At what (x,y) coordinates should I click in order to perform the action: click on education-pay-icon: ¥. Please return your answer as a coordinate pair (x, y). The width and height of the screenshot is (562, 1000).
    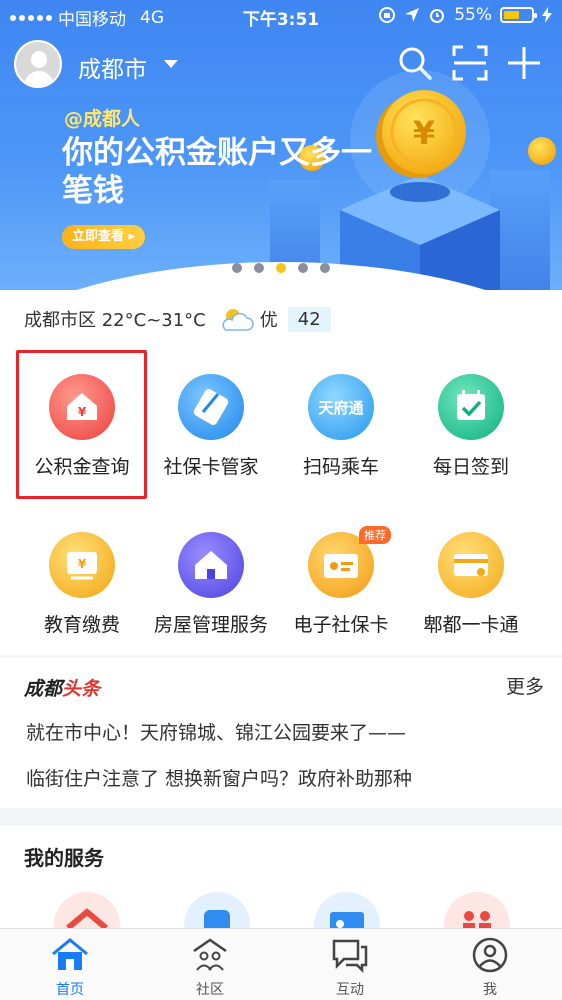
    Looking at the image, I should click on (82, 565).